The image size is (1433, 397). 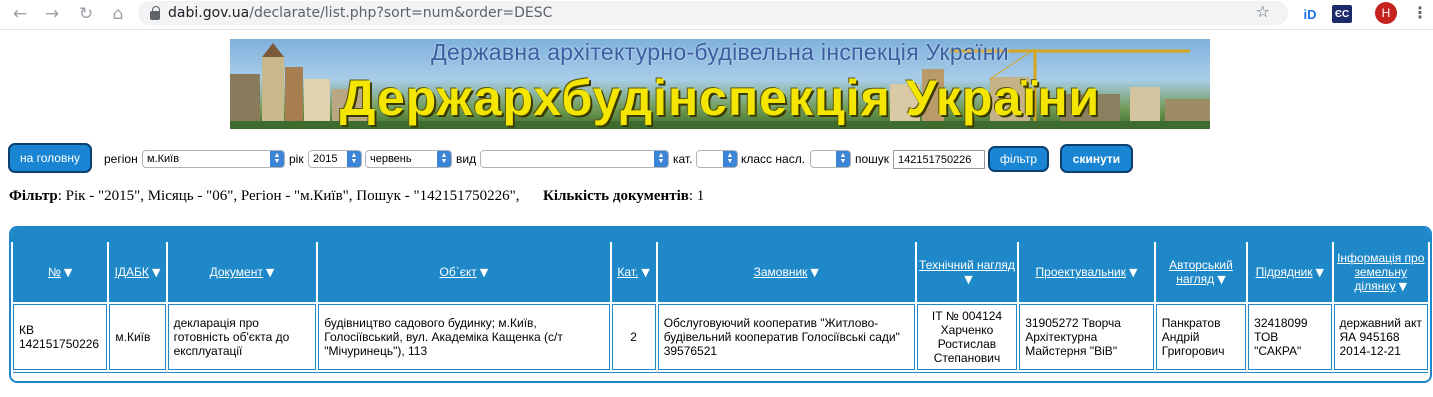 I want to click on region-select-value: м.Київ, so click(x=163, y=159).